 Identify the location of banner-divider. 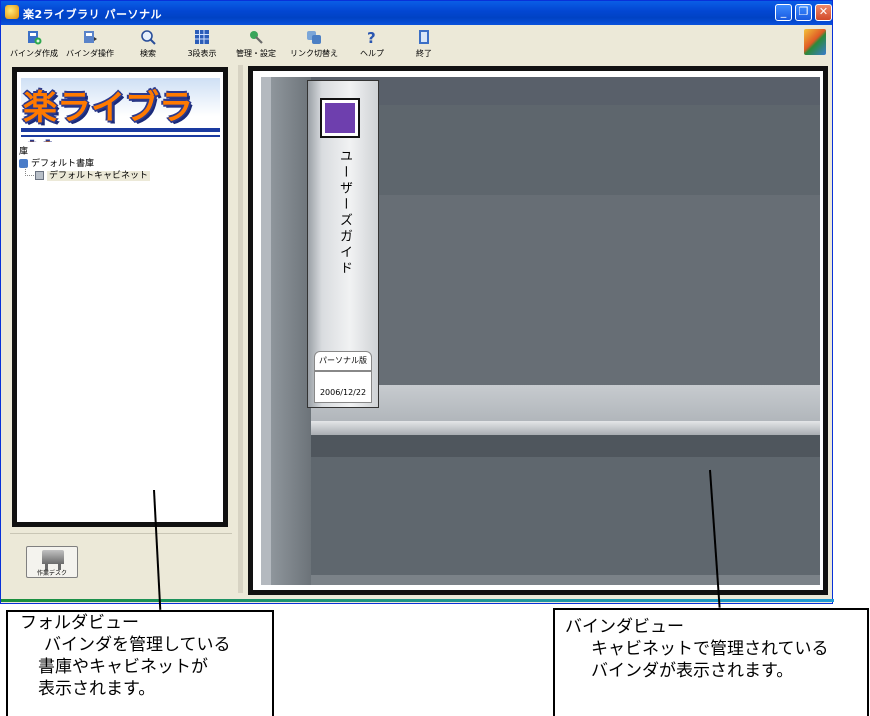
(120, 130).